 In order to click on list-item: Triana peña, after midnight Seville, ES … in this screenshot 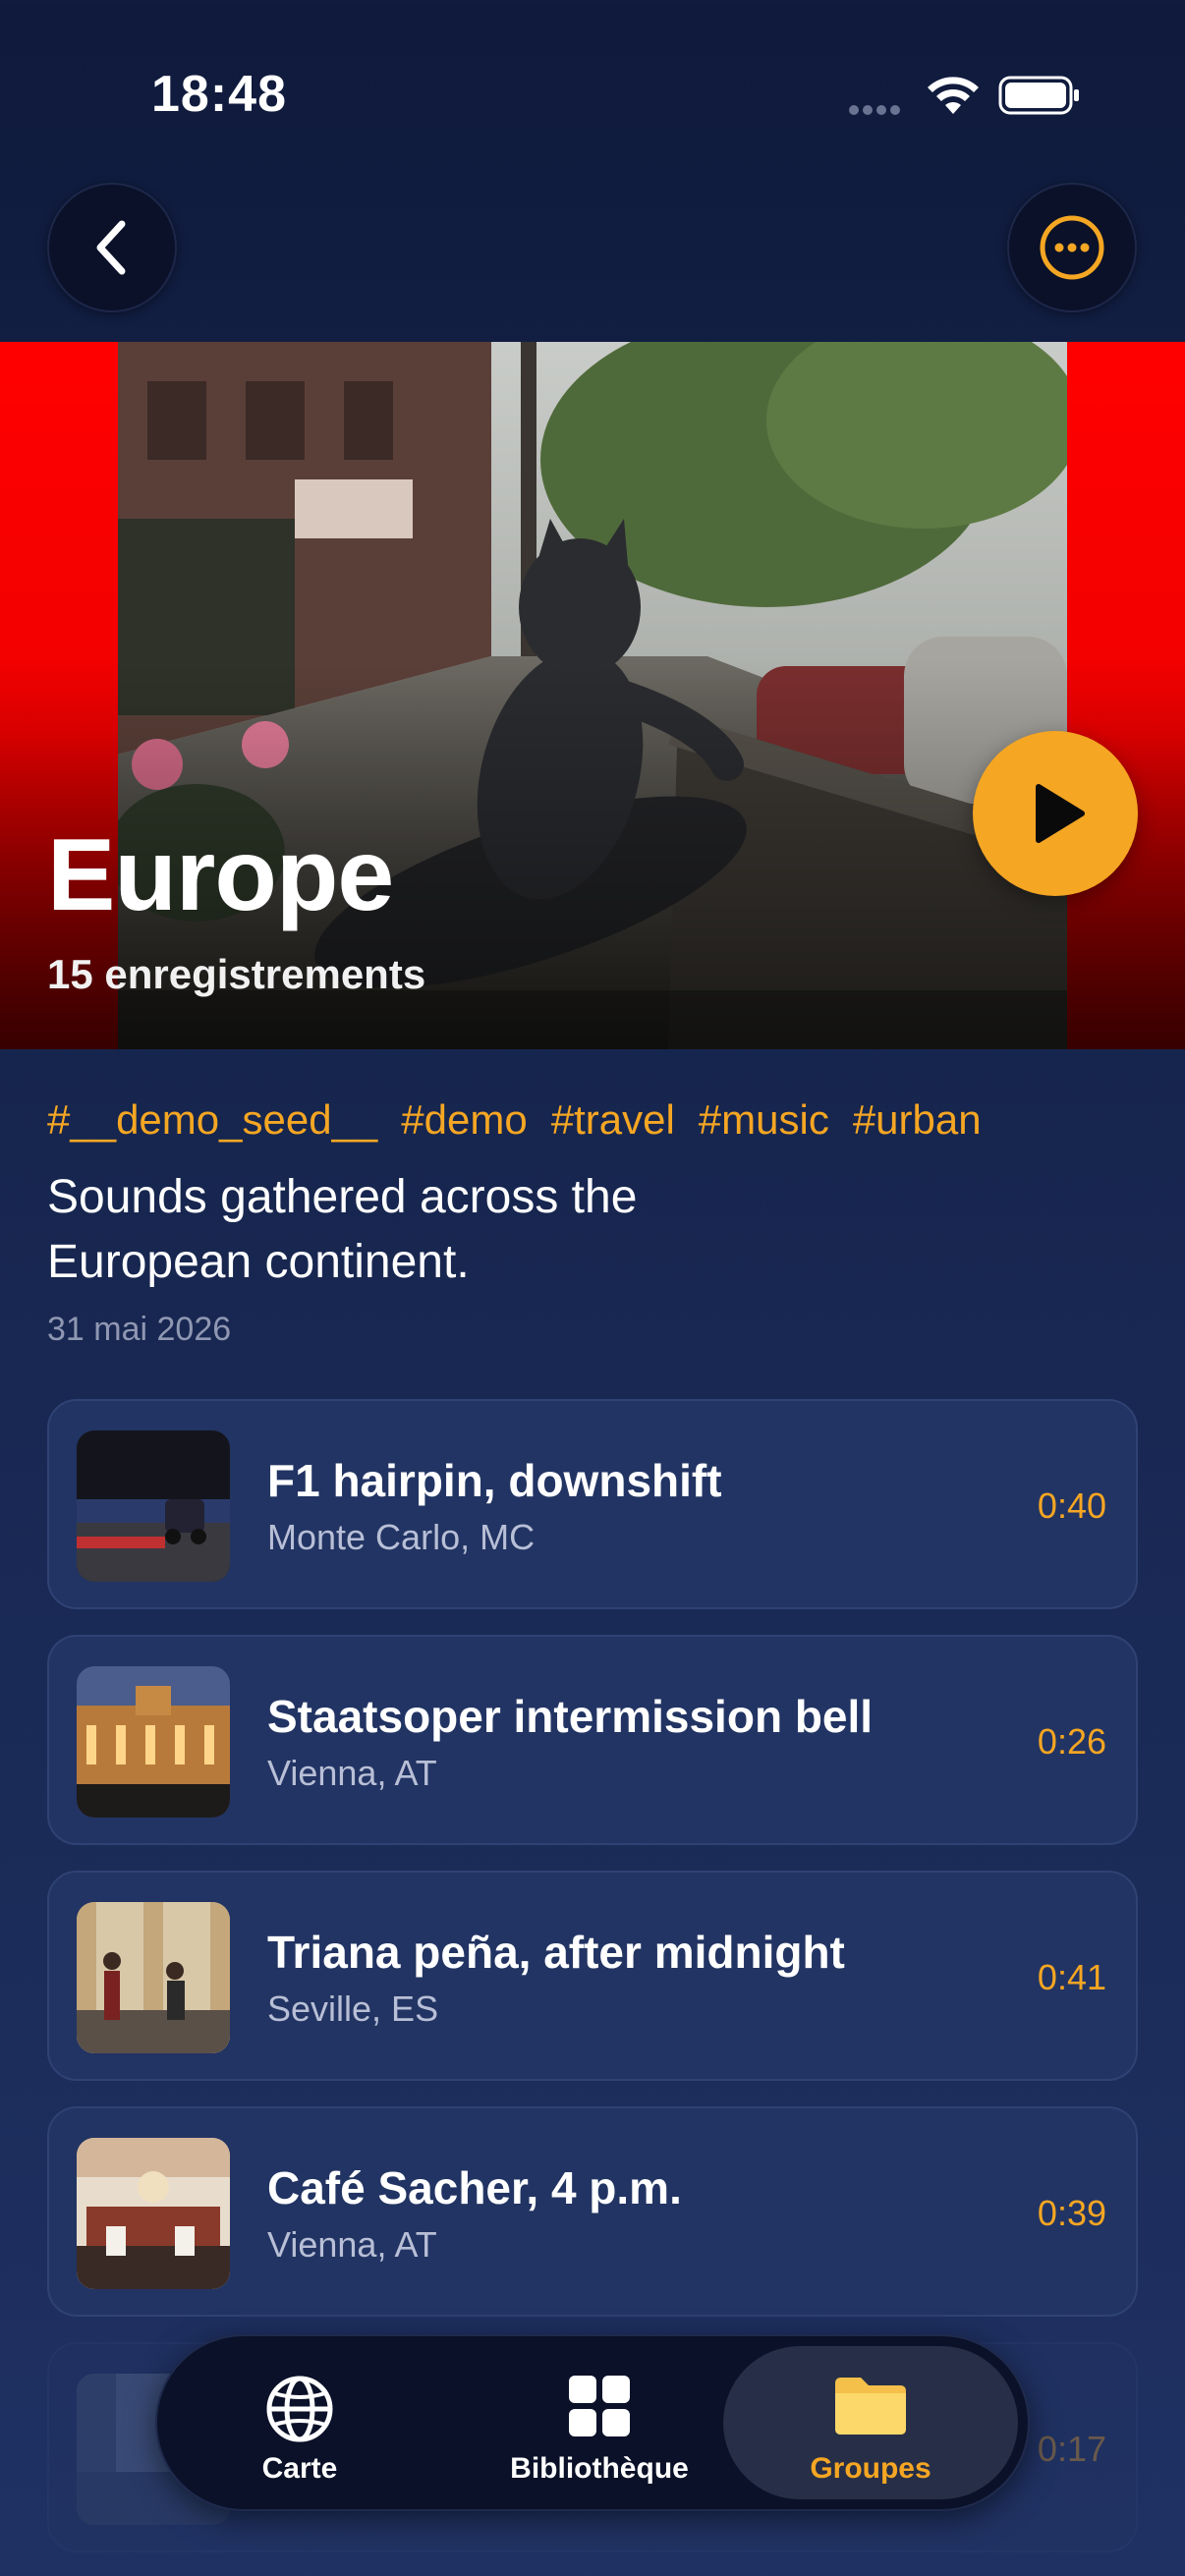, I will do `click(592, 1976)`.